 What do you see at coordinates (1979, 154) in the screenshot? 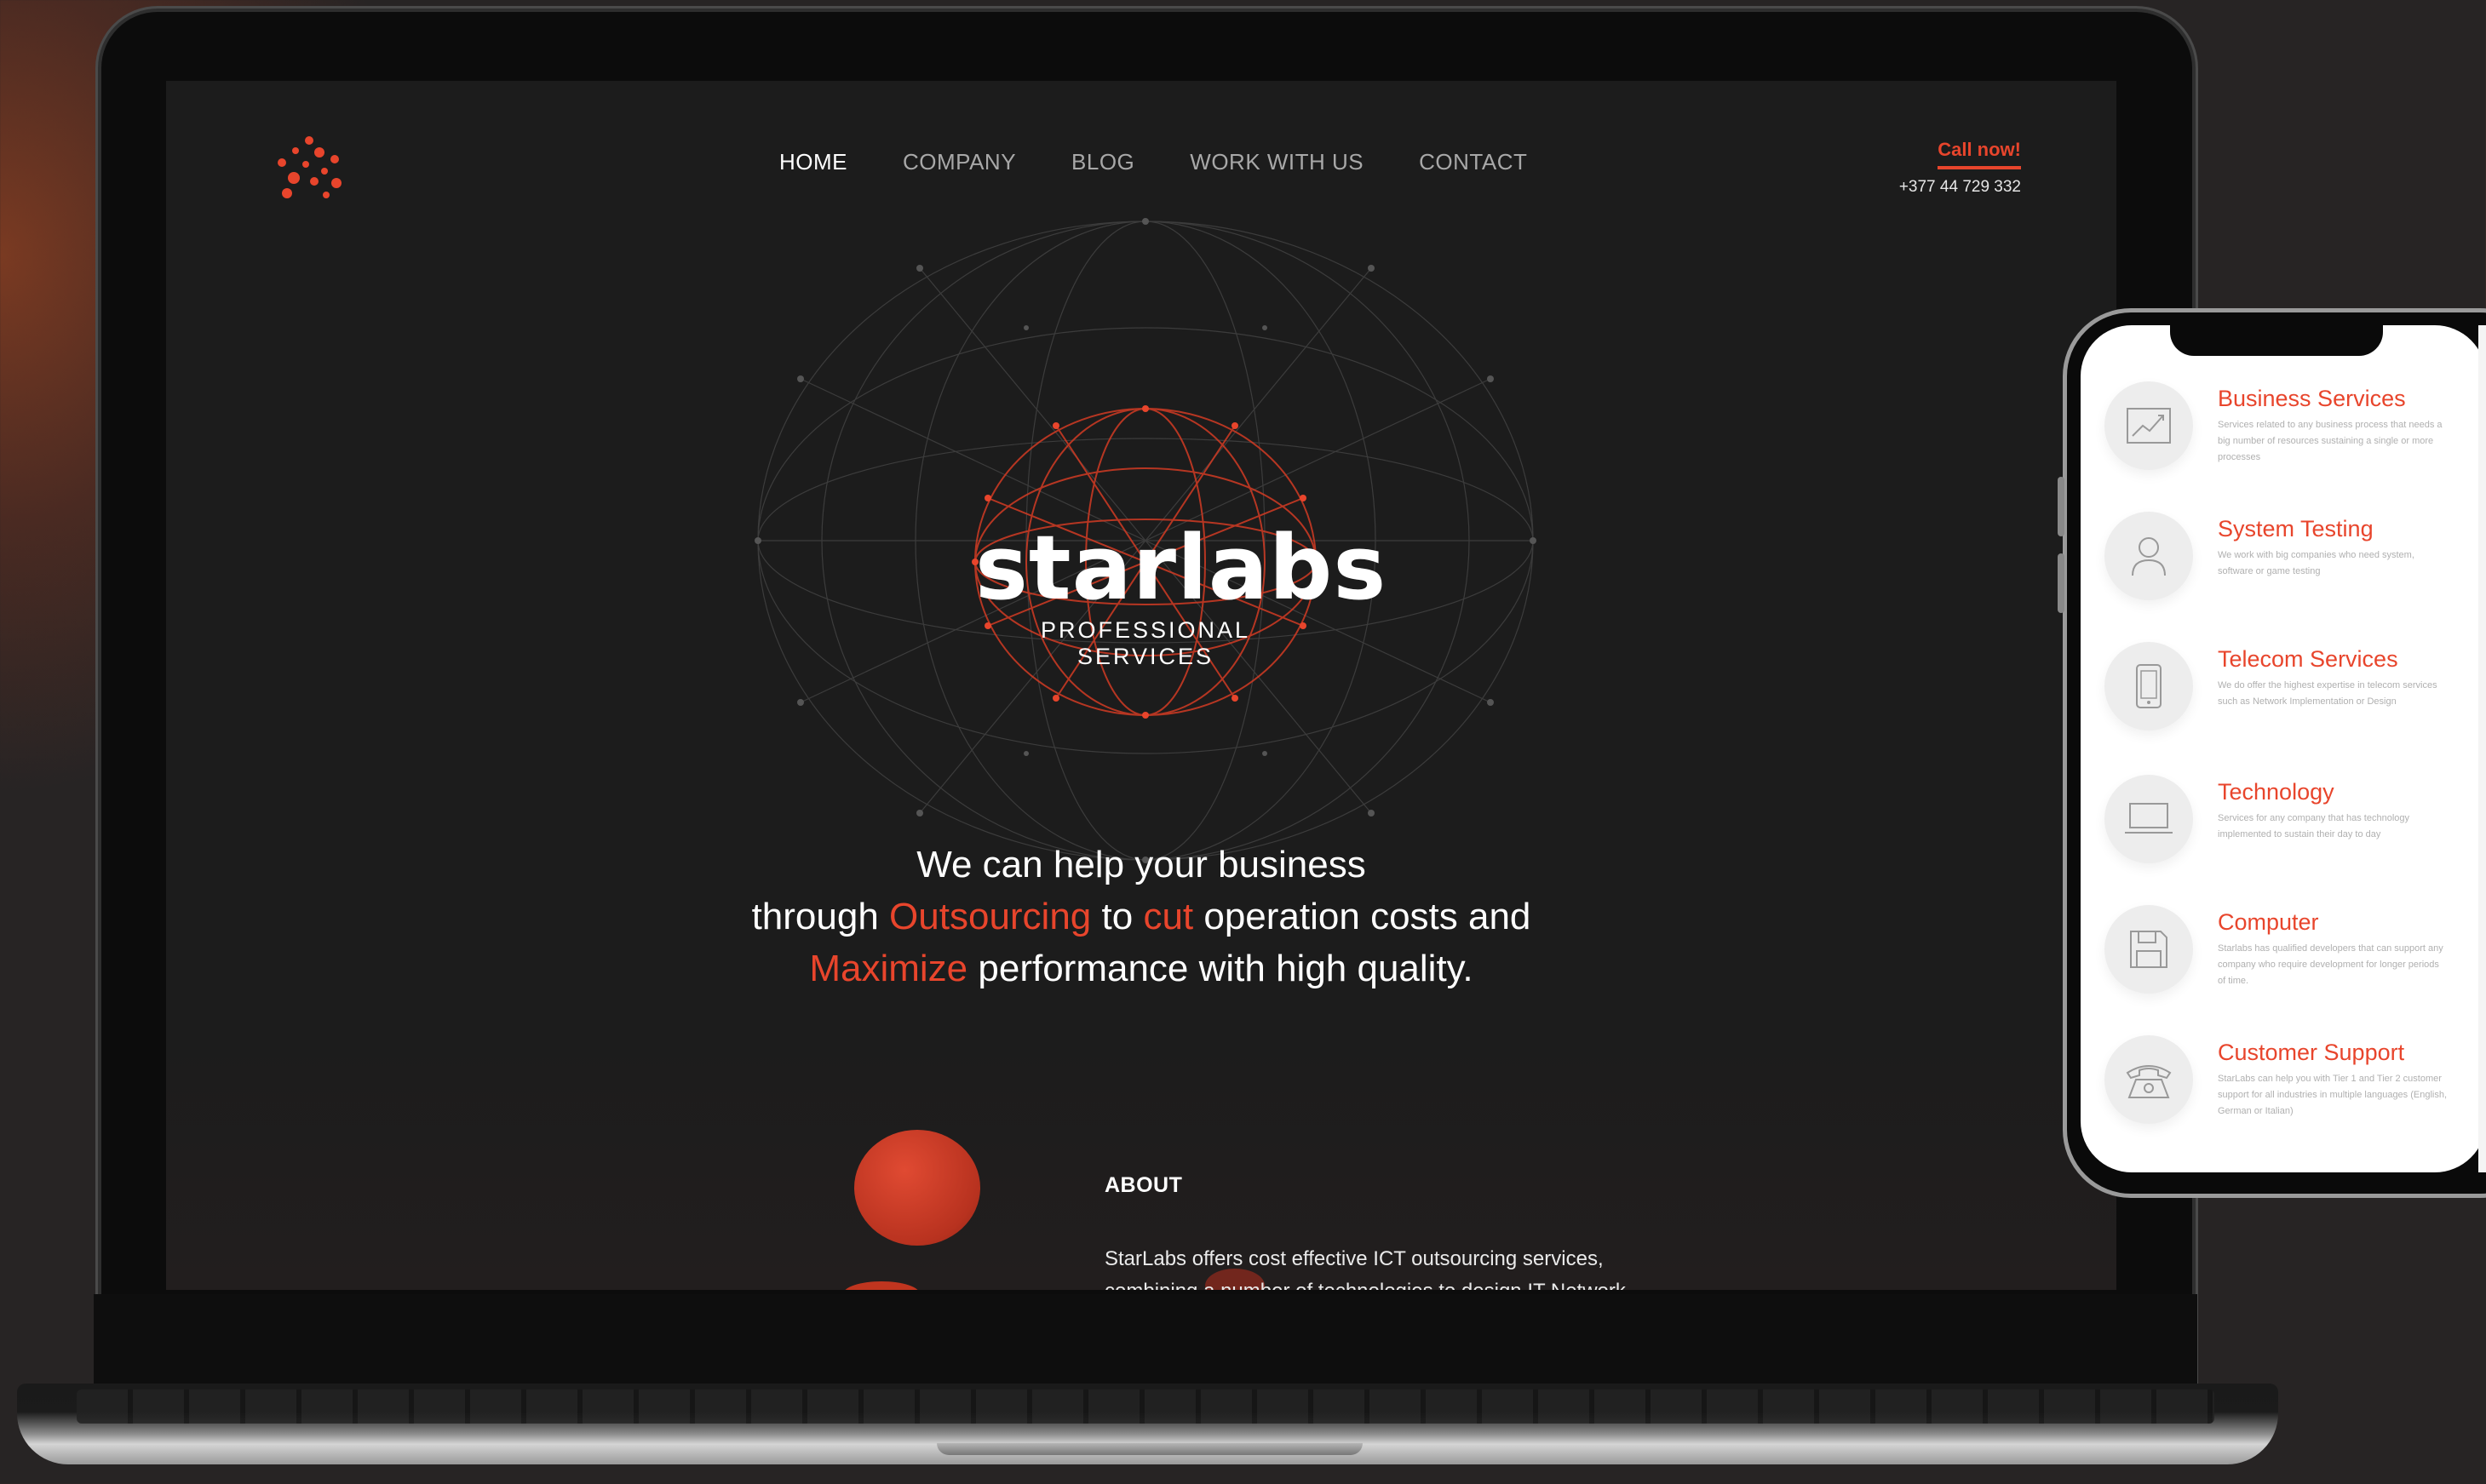
I see `call-now-link: Call now!` at bounding box center [1979, 154].